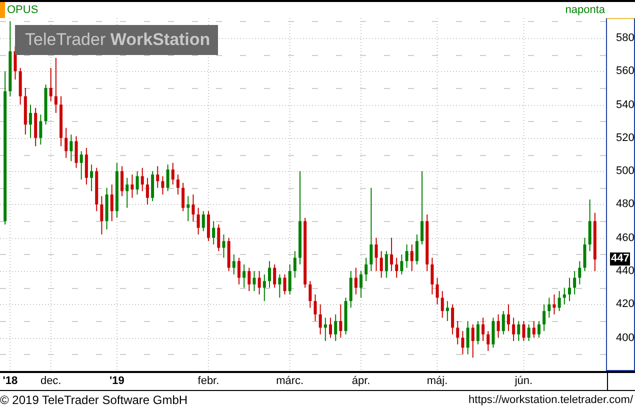 Image resolution: width=635 pixels, height=408 pixels. I want to click on date-label: jún., so click(523, 381).